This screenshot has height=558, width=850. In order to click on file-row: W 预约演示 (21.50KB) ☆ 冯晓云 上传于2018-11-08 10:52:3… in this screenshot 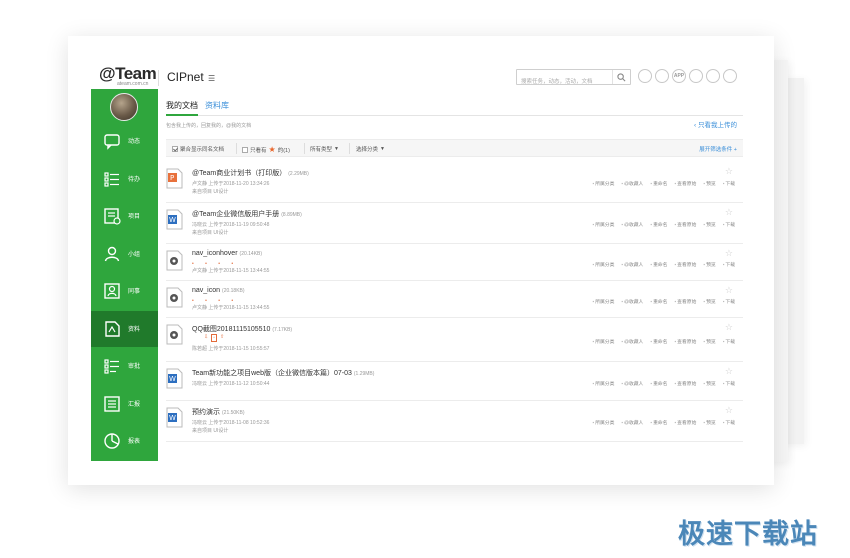, I will do `click(454, 421)`.